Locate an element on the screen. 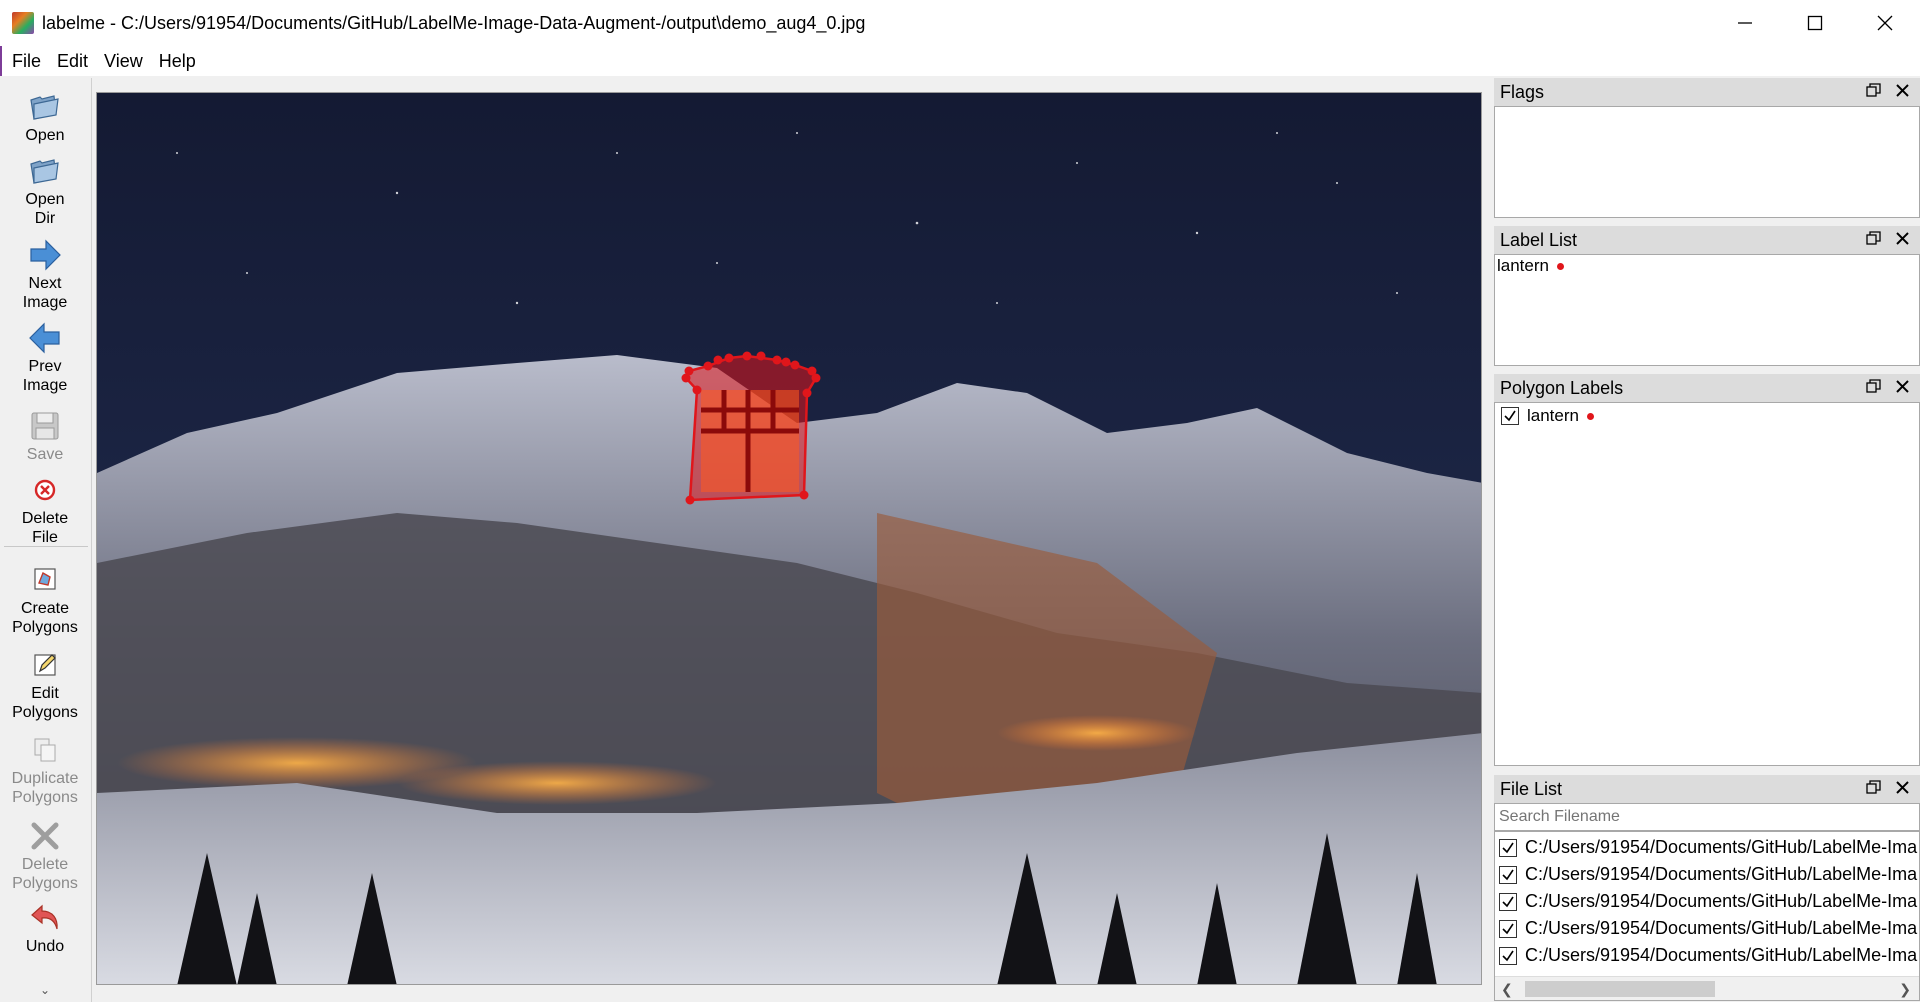  label-name: lantern is located at coordinates (1523, 265).